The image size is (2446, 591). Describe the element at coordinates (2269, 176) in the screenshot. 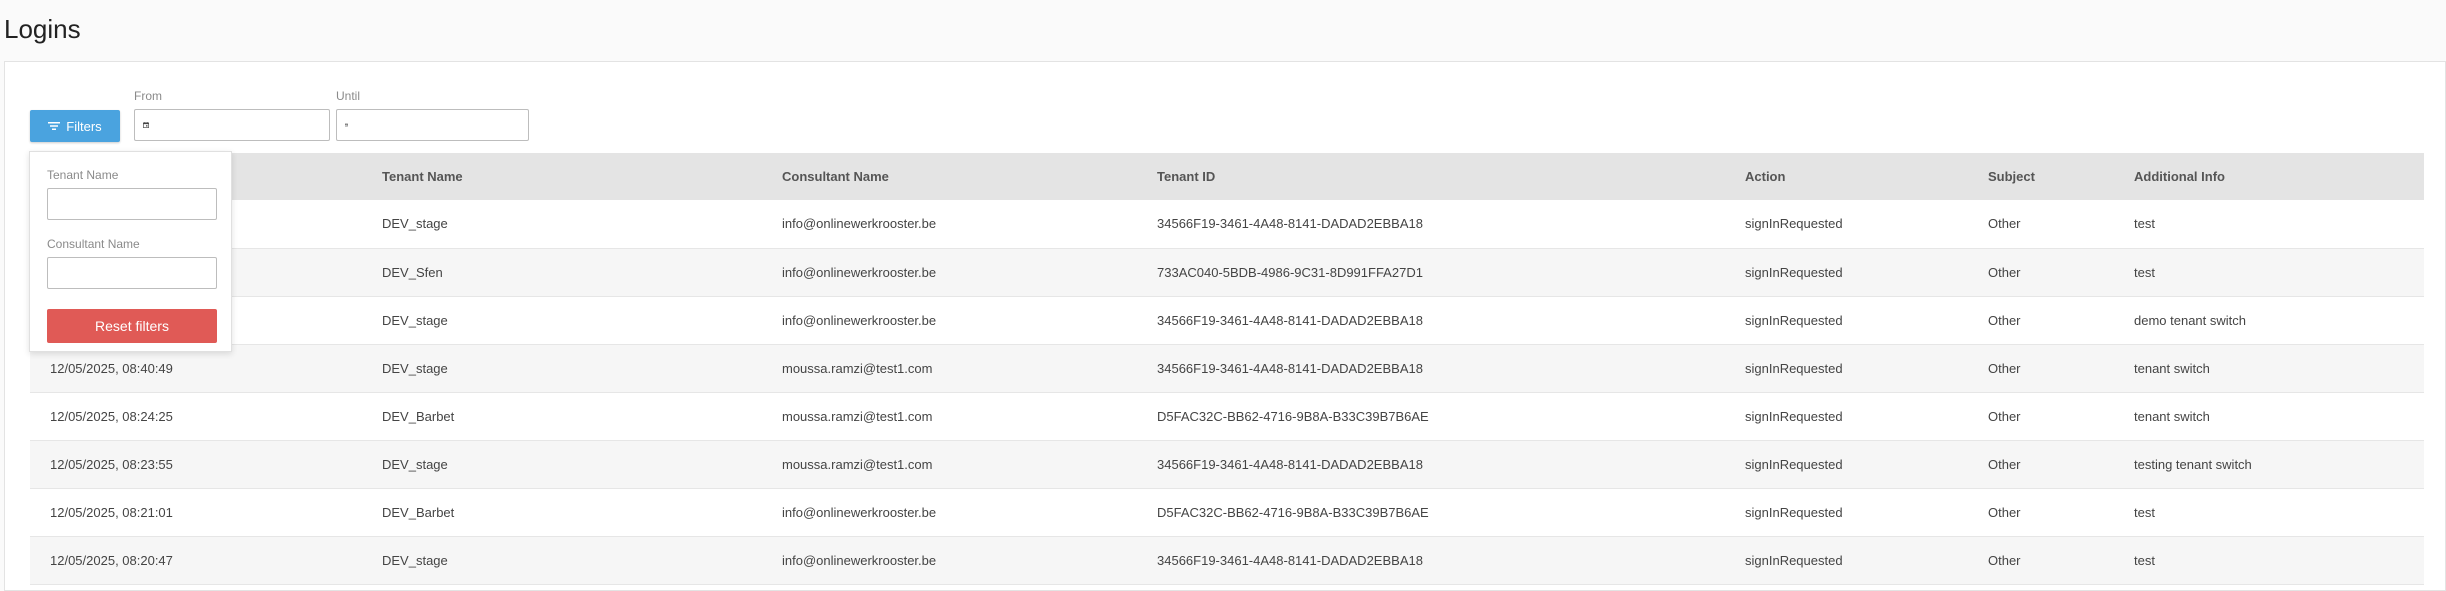

I see `column-header-additional-info: Additional Info` at that location.